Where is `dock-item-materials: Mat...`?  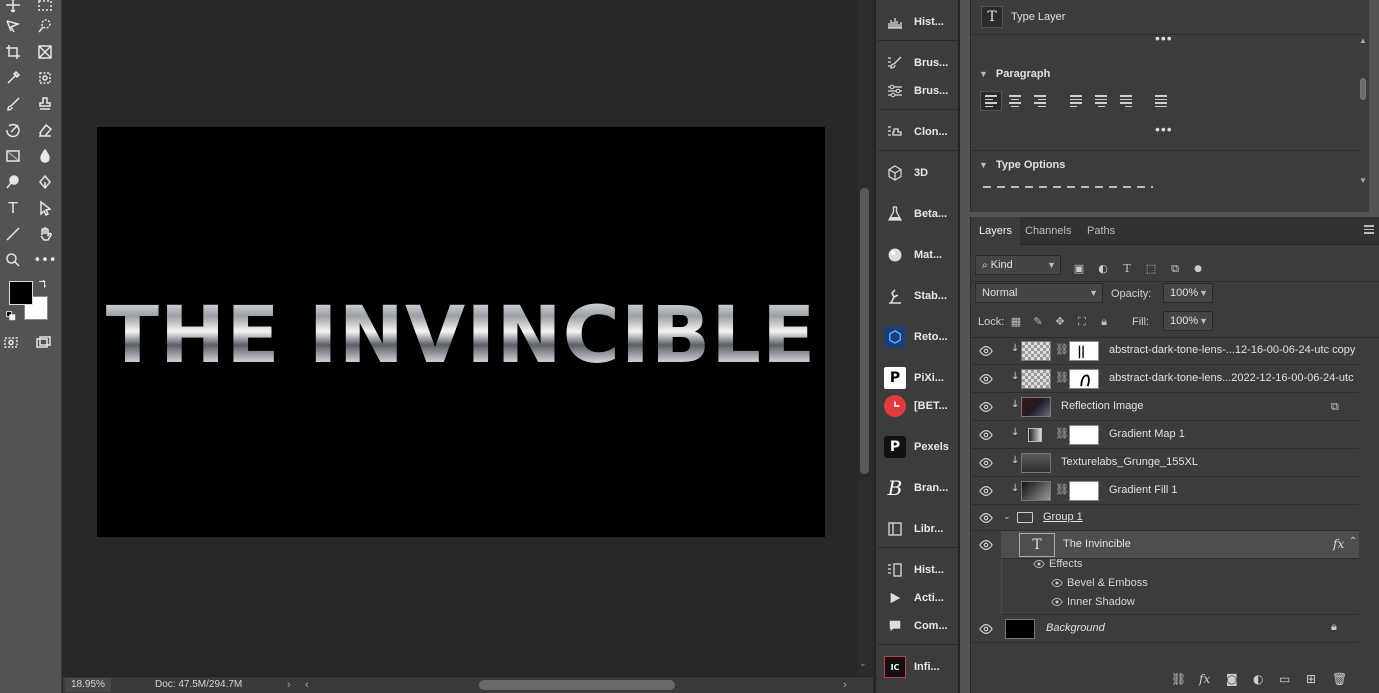 dock-item-materials: Mat... is located at coordinates (918, 255).